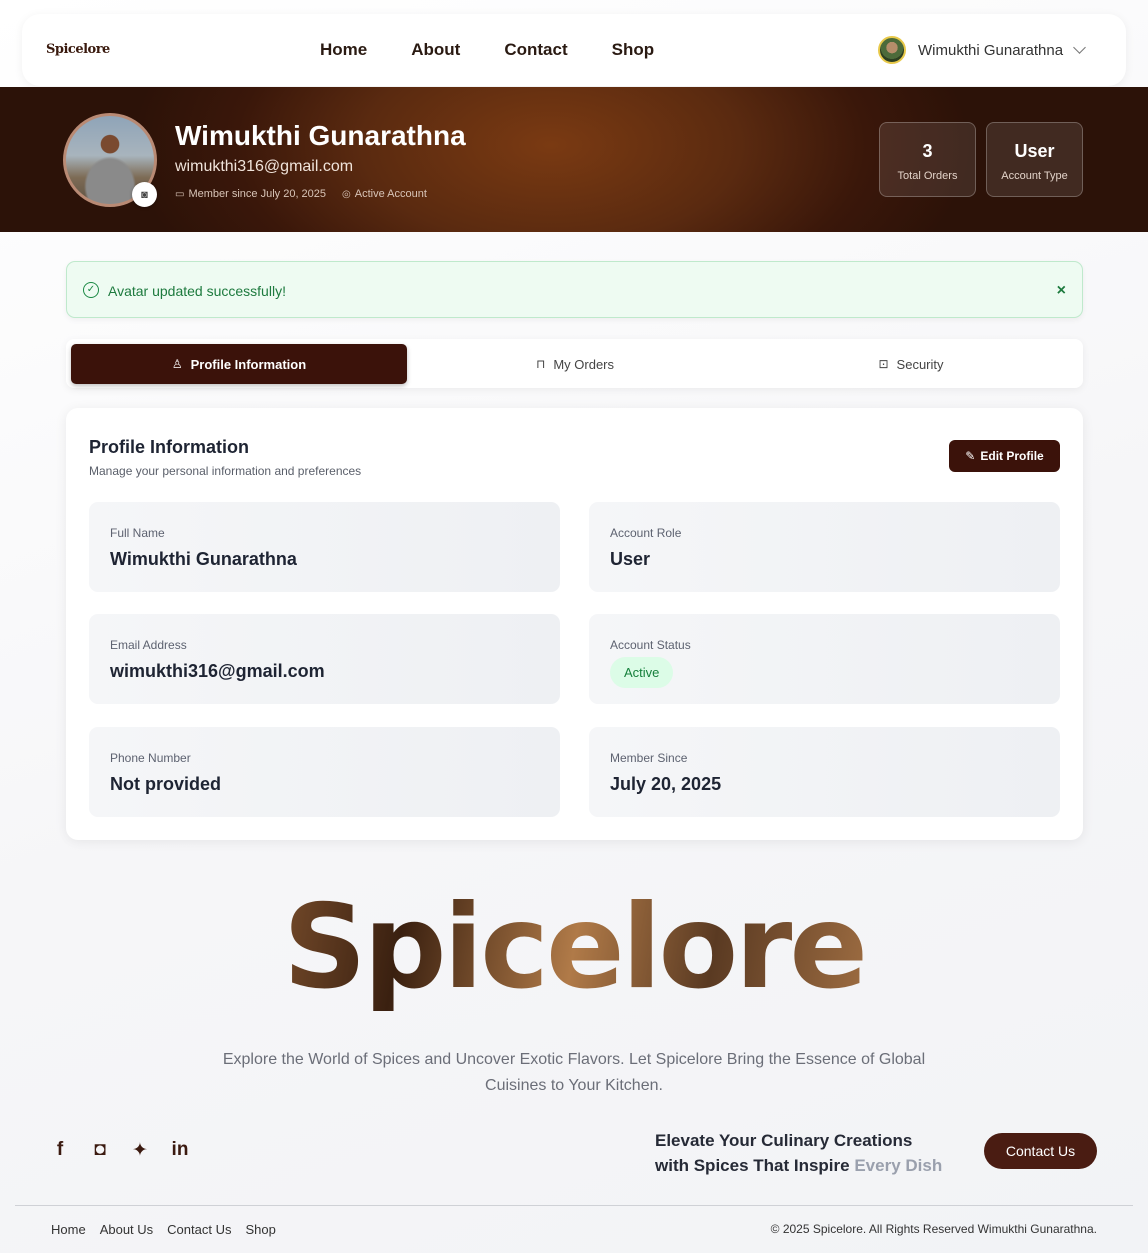 This screenshot has width=1148, height=1253. What do you see at coordinates (320, 135) in the screenshot?
I see `profile-name: Wimukthi Gunarathna` at bounding box center [320, 135].